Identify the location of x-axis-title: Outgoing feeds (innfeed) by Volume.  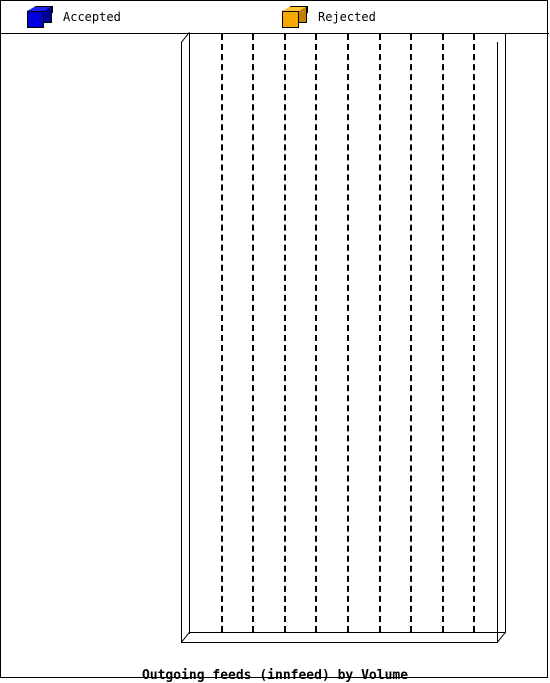
(275, 675).